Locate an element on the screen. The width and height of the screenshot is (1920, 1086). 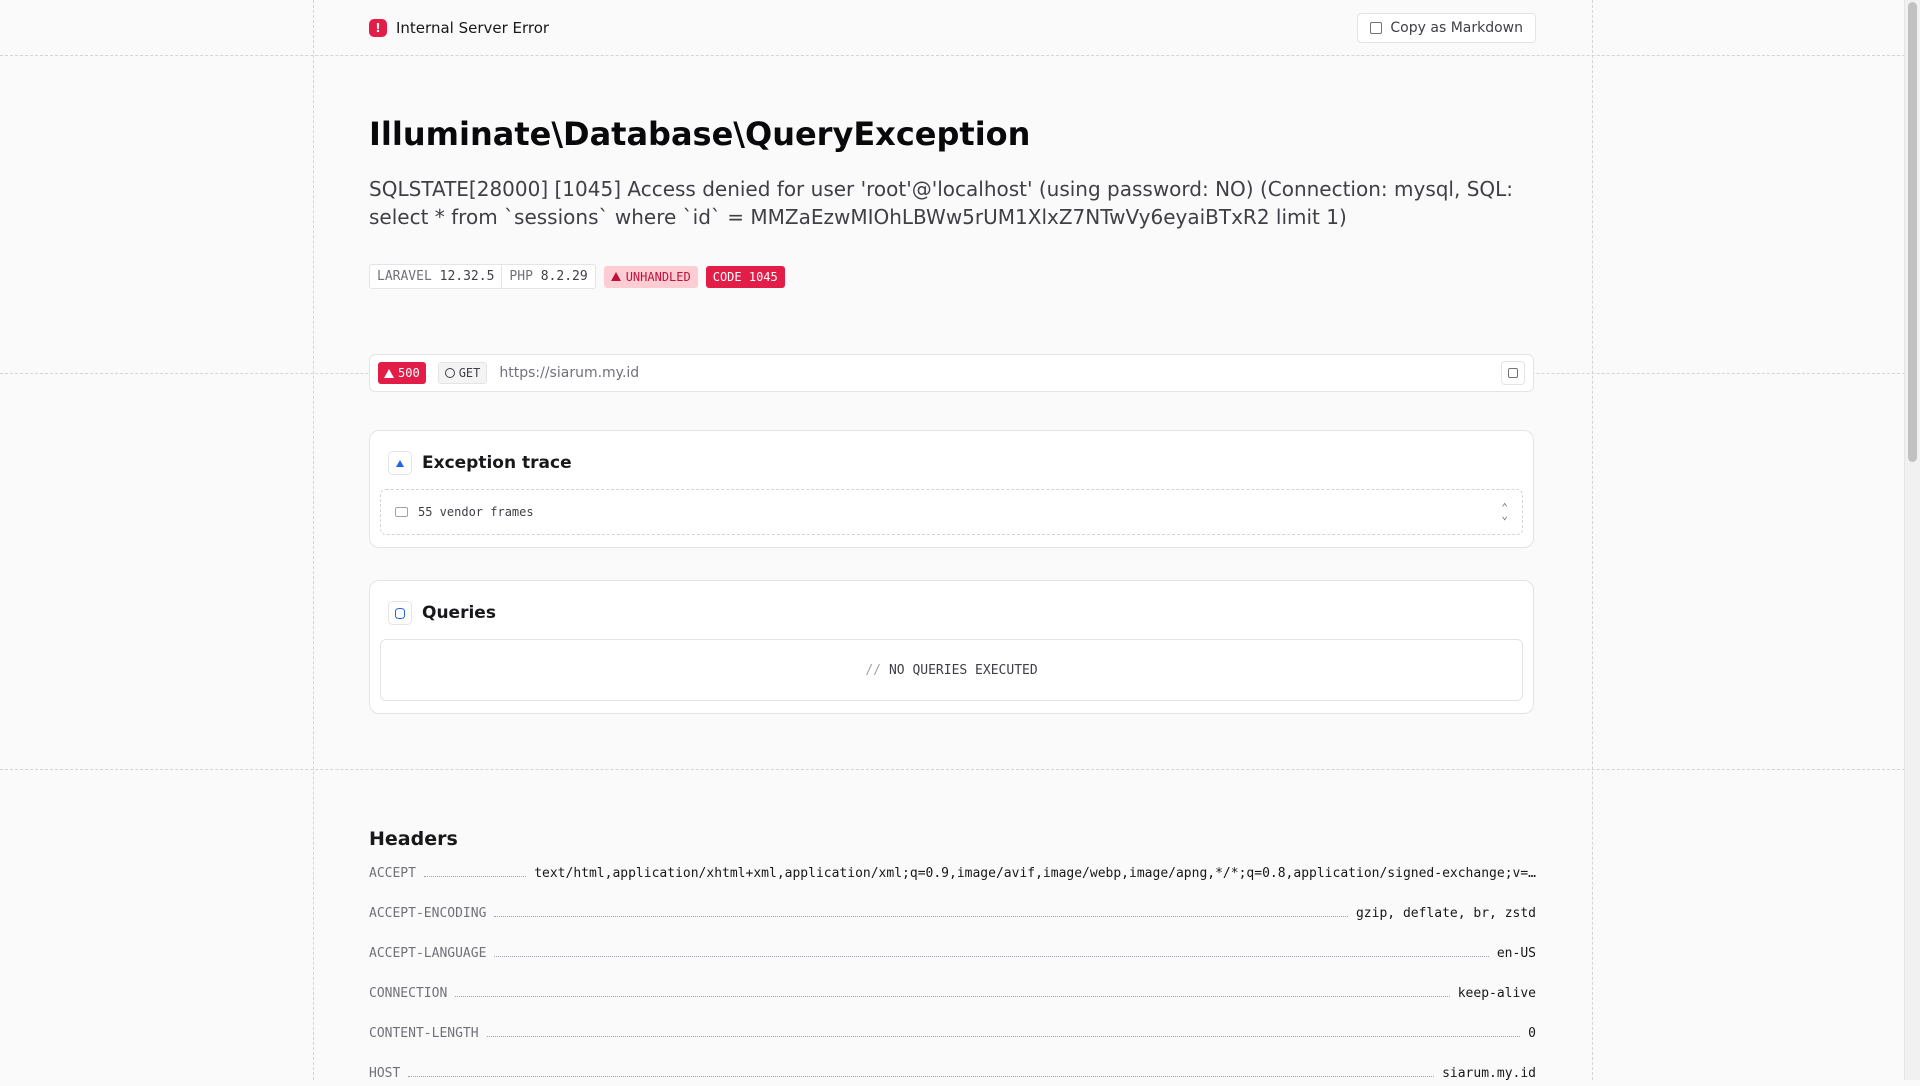
method-label: GET is located at coordinates (469, 373).